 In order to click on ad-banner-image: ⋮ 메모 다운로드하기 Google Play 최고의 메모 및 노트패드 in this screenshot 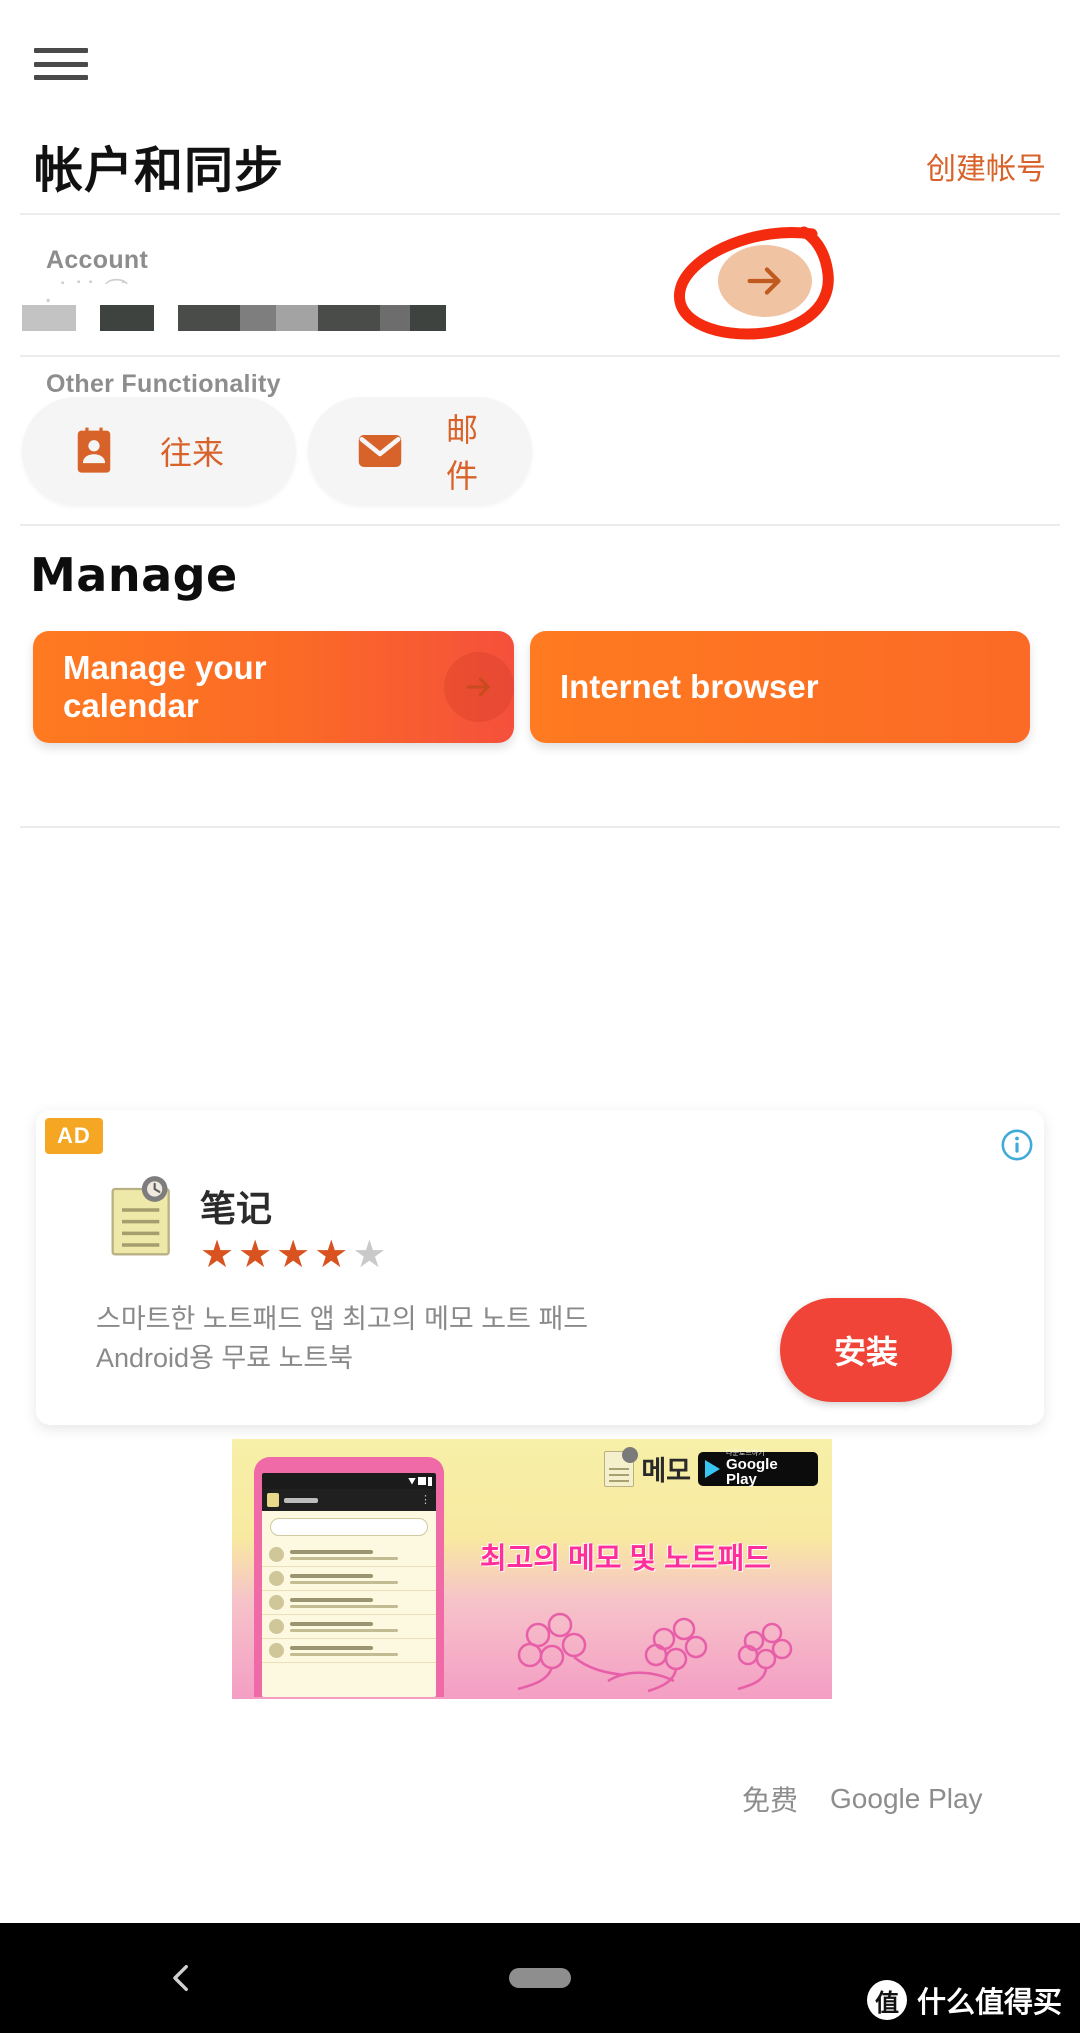, I will do `click(532, 1569)`.